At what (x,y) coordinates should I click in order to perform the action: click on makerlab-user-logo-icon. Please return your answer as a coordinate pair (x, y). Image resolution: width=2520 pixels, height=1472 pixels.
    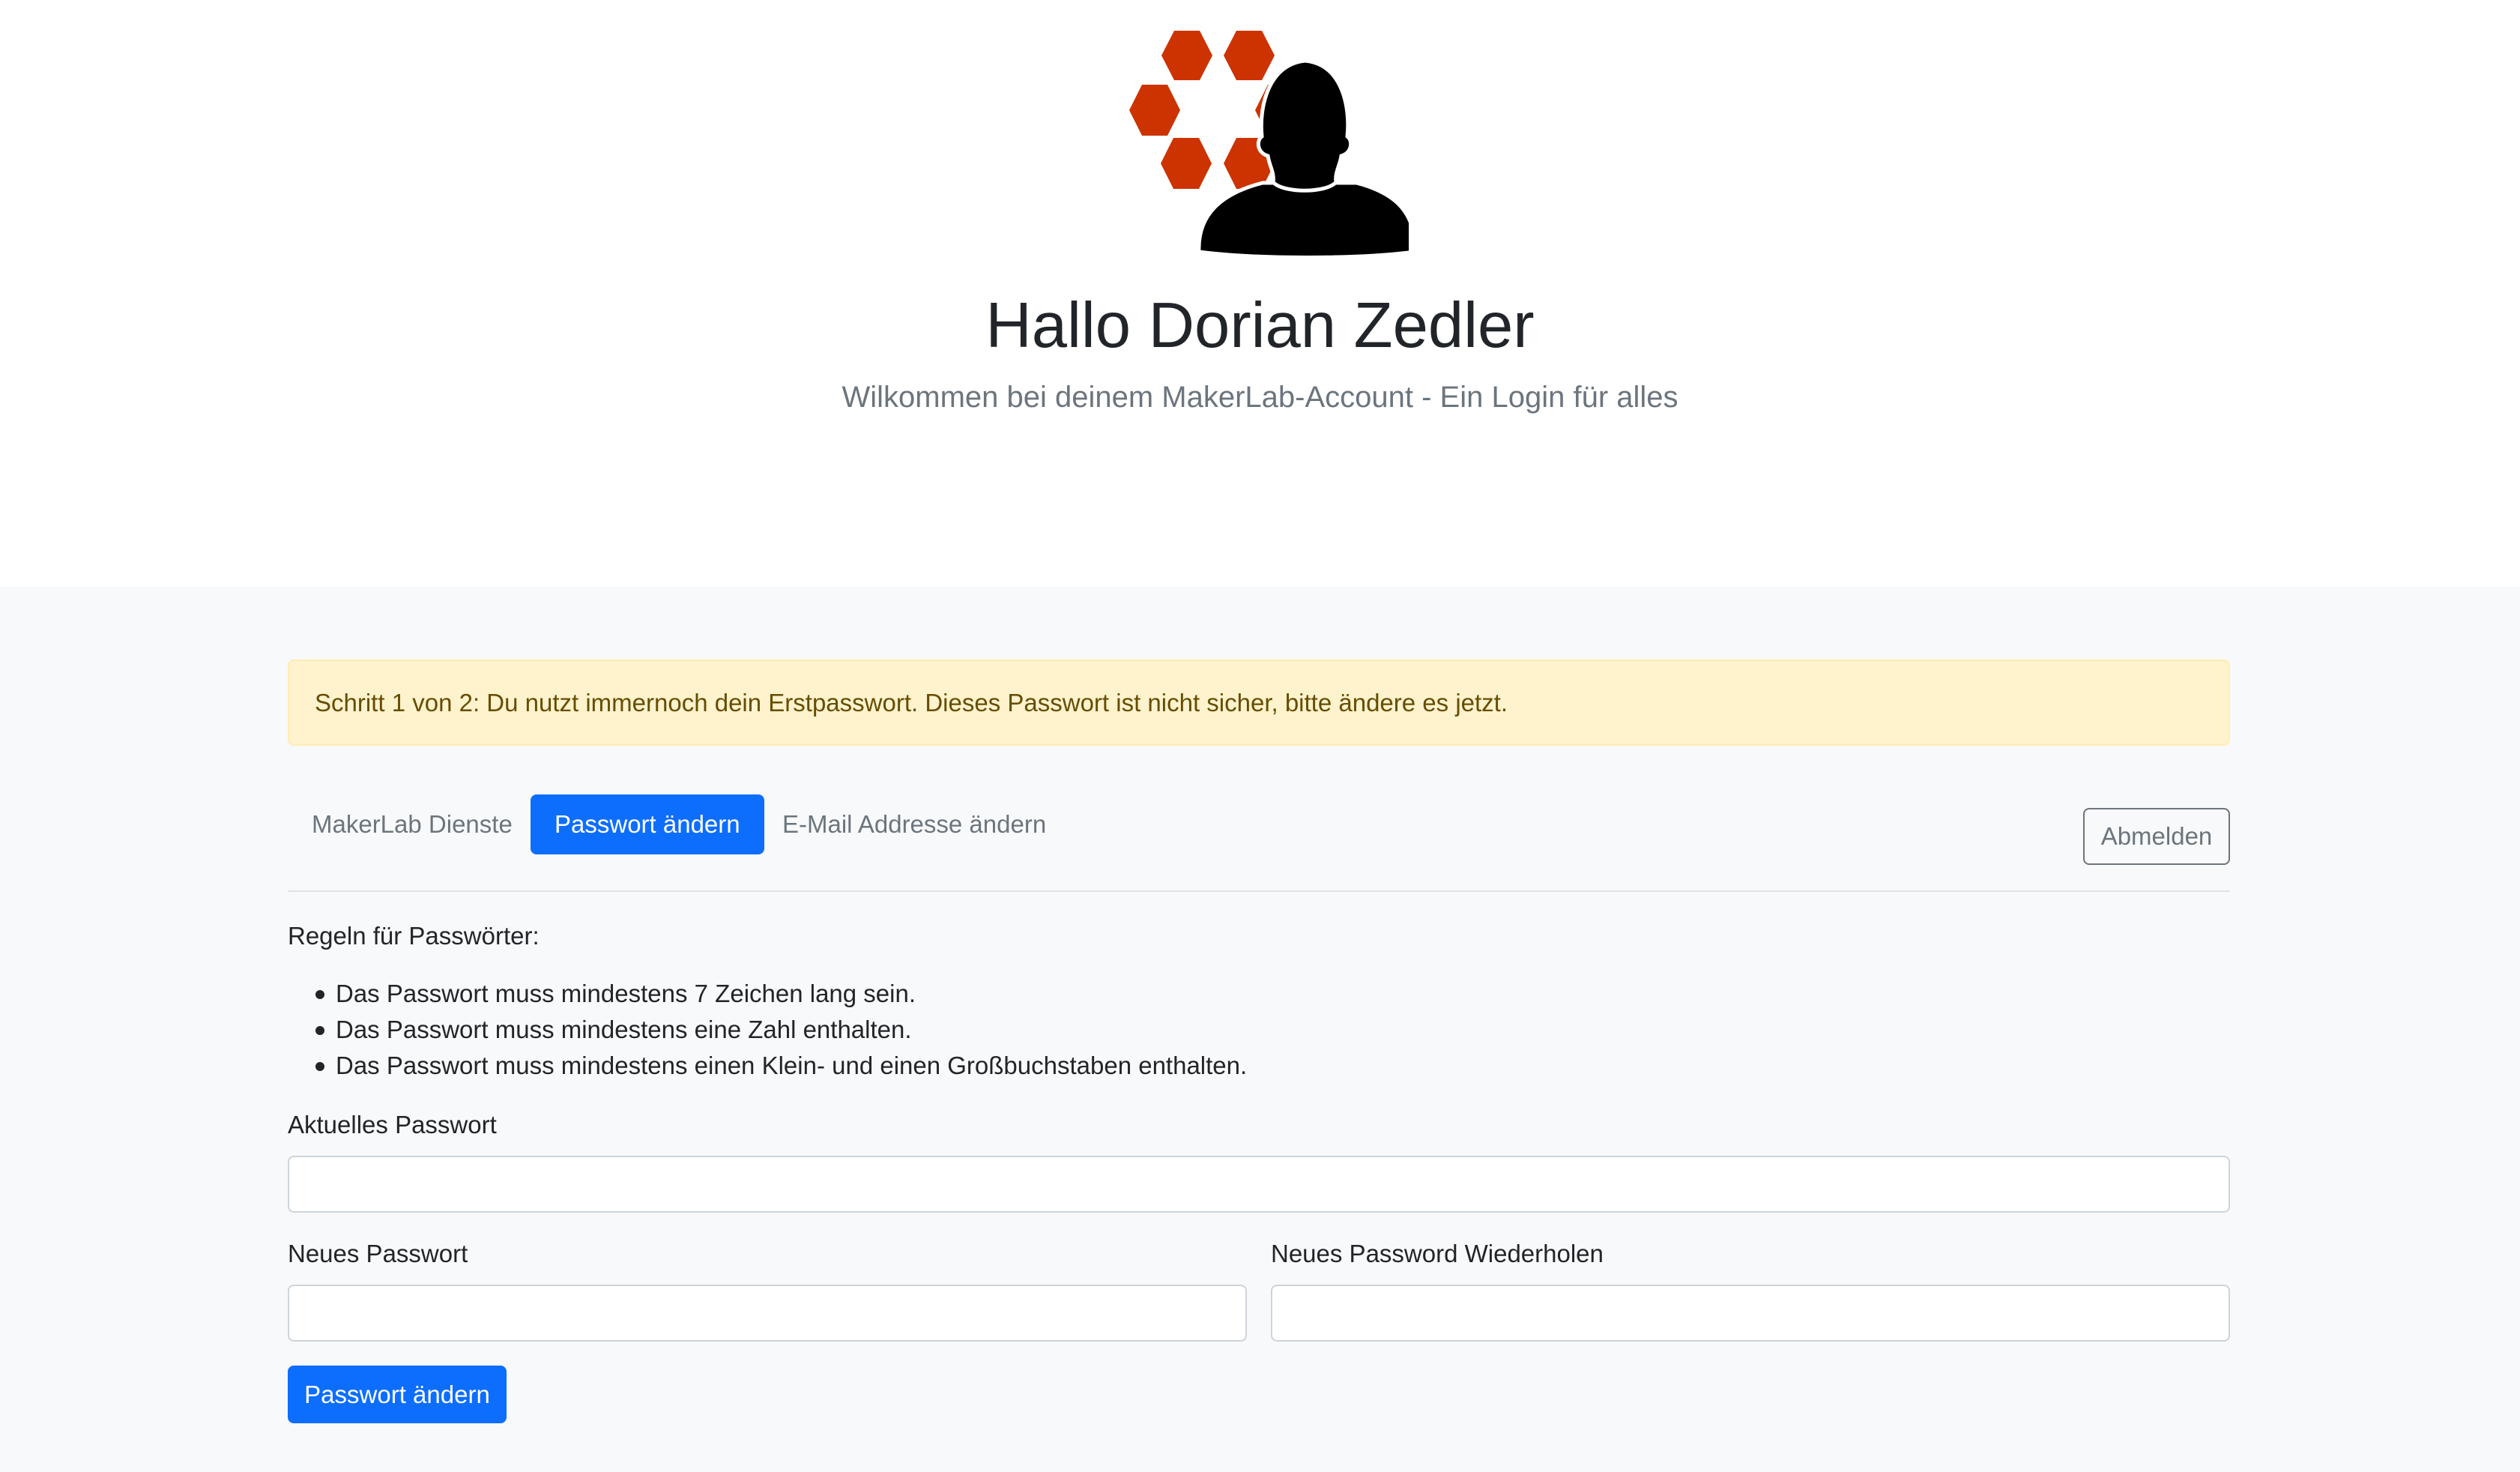
    Looking at the image, I should click on (1269, 145).